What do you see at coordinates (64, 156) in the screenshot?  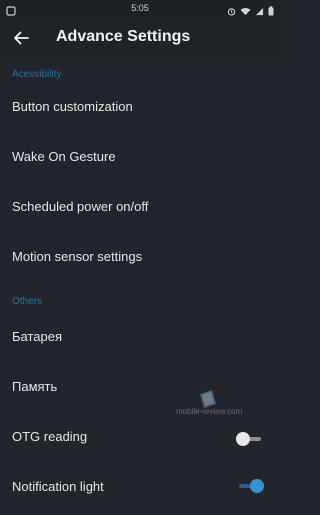 I see `list-item-label: Wake On Gesture` at bounding box center [64, 156].